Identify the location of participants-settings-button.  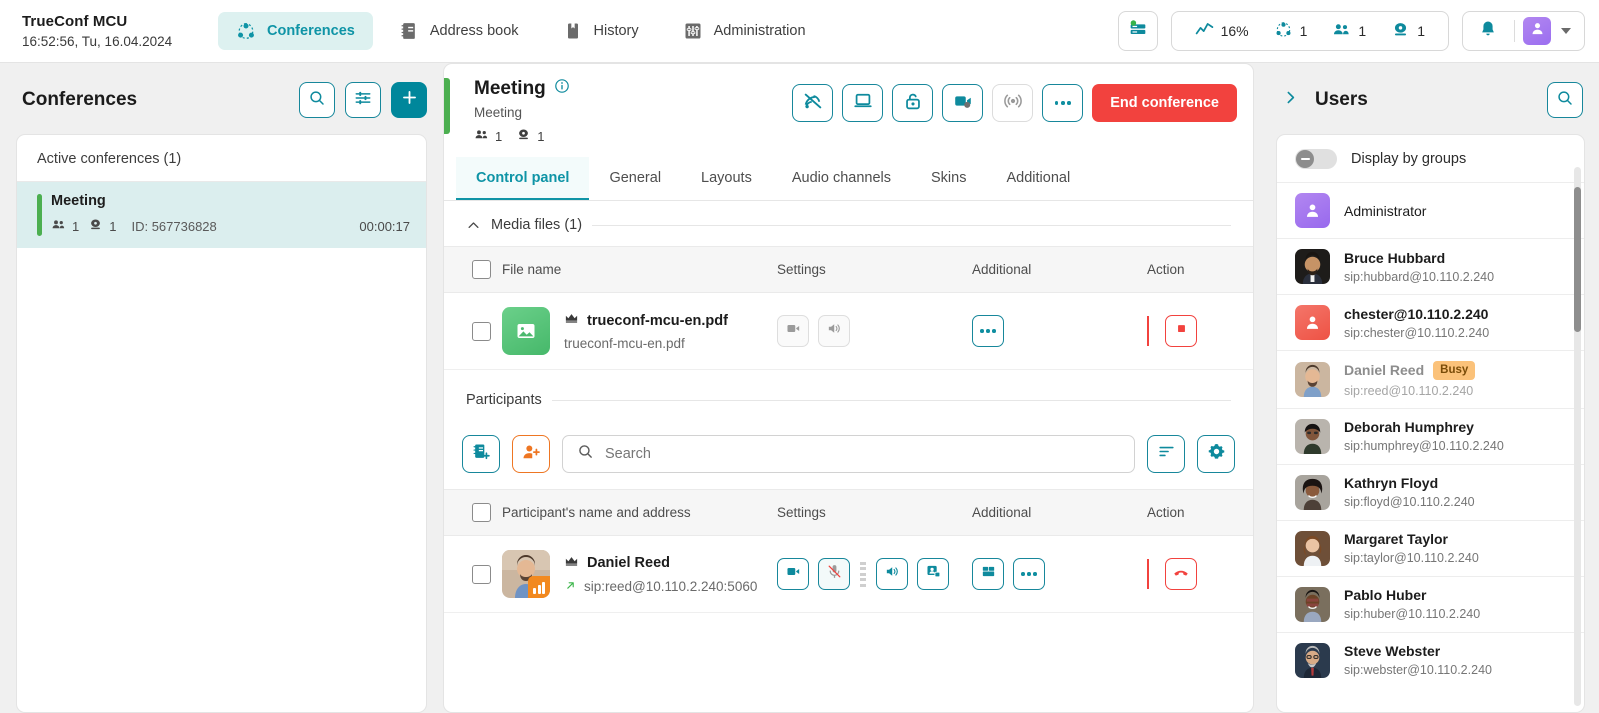
(1216, 454).